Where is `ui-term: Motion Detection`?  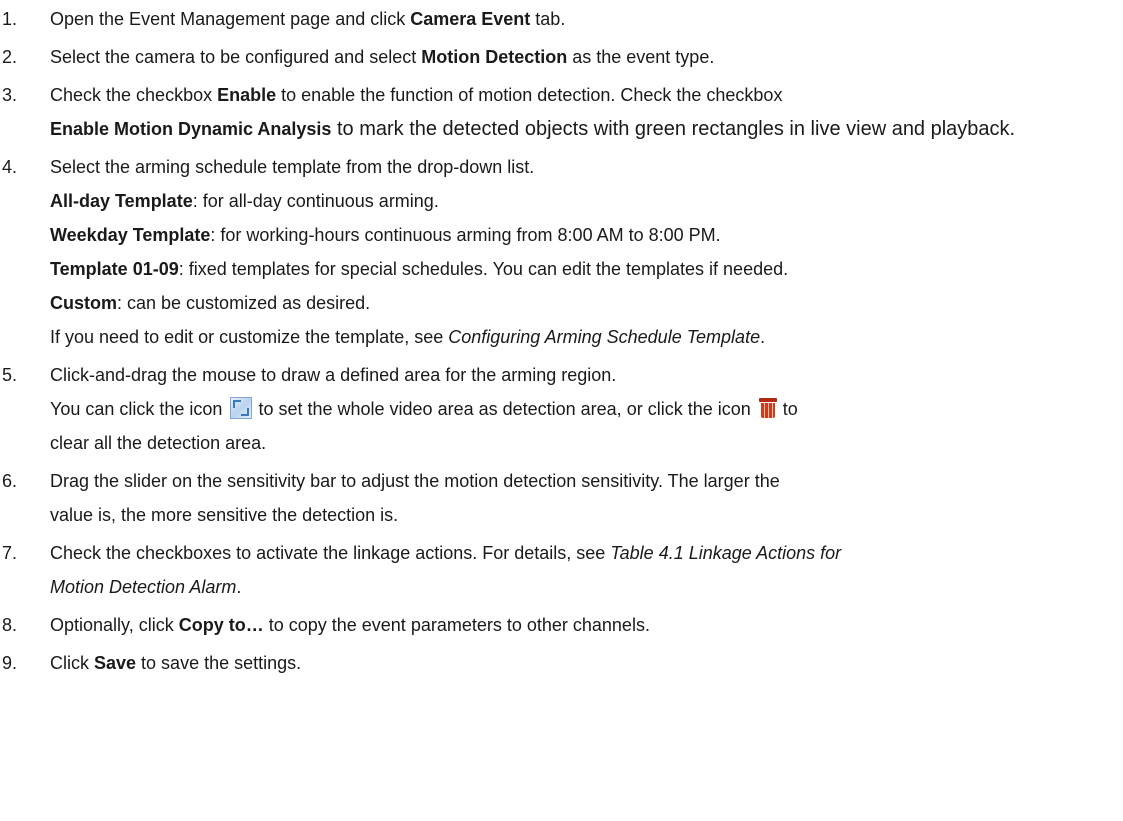
ui-term: Motion Detection is located at coordinates (494, 57).